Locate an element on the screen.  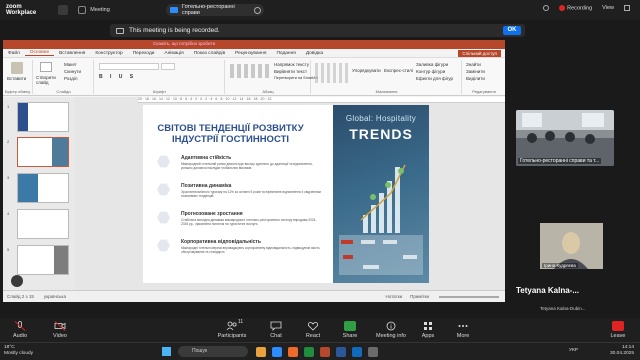
paragraph-buttons is located at coordinates (250, 71).